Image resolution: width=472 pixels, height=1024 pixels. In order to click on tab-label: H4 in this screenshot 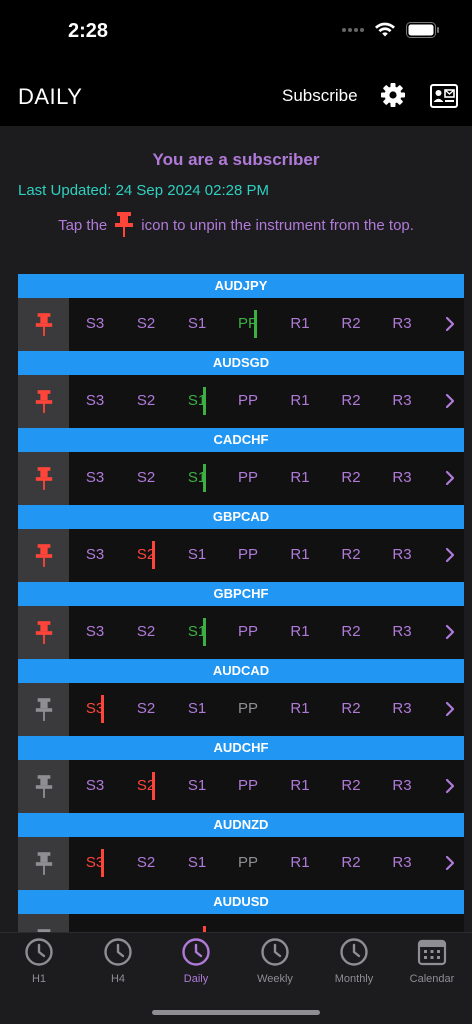, I will do `click(118, 979)`.